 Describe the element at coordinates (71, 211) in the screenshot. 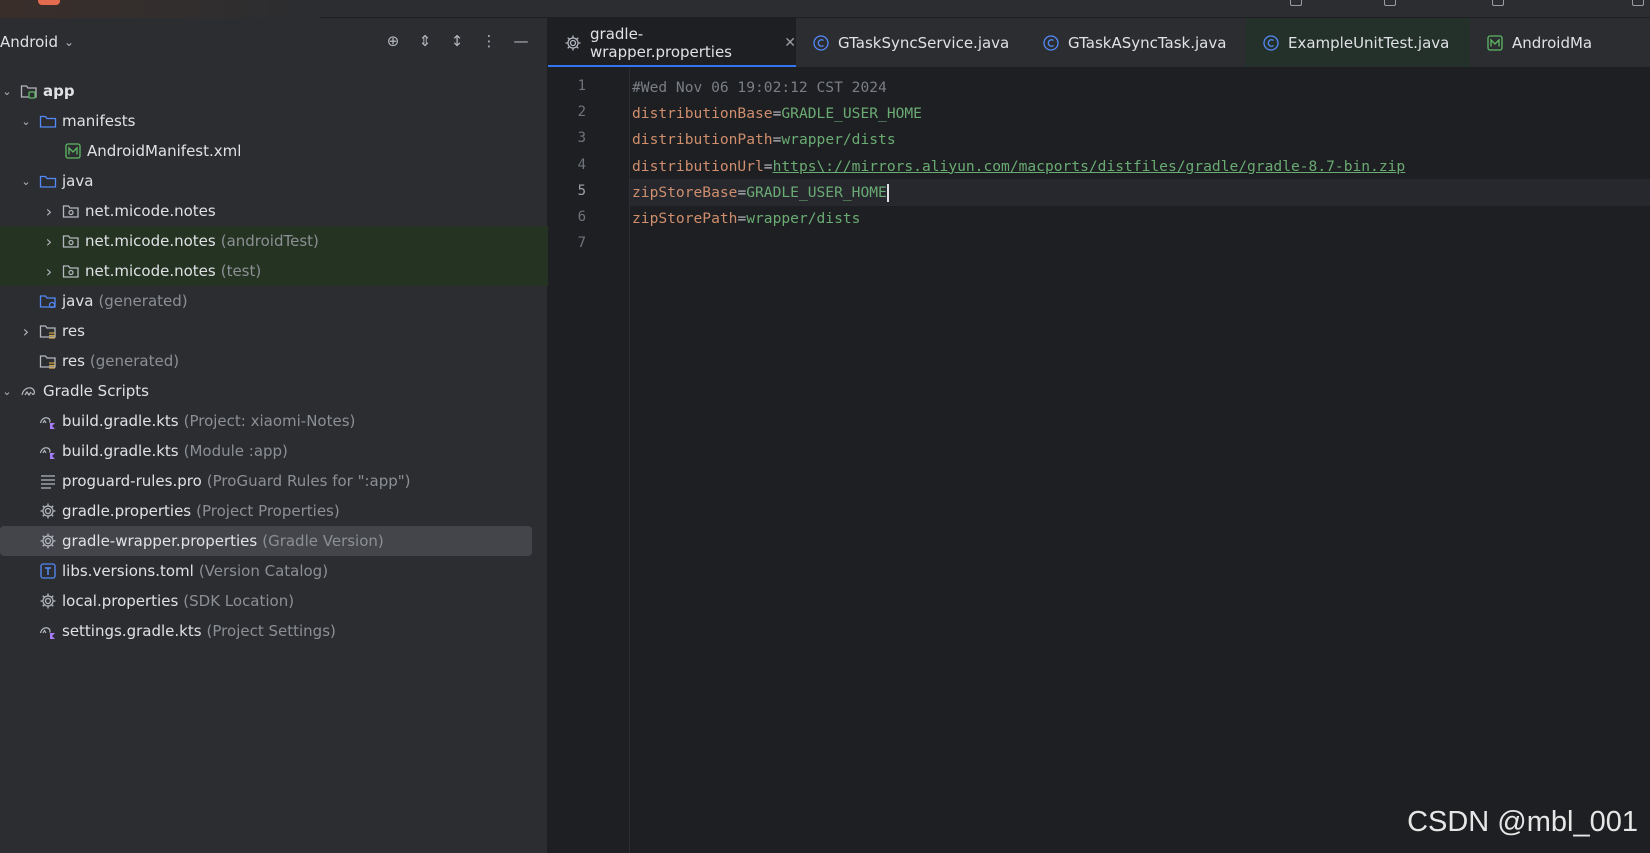

I see `package-icon` at that location.